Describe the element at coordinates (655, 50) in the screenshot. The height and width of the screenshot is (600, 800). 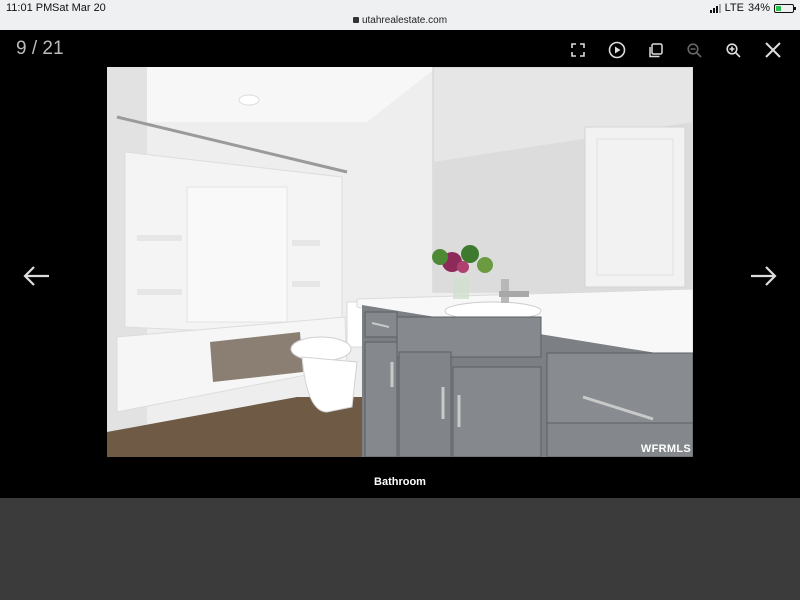
I see `copy-icon` at that location.